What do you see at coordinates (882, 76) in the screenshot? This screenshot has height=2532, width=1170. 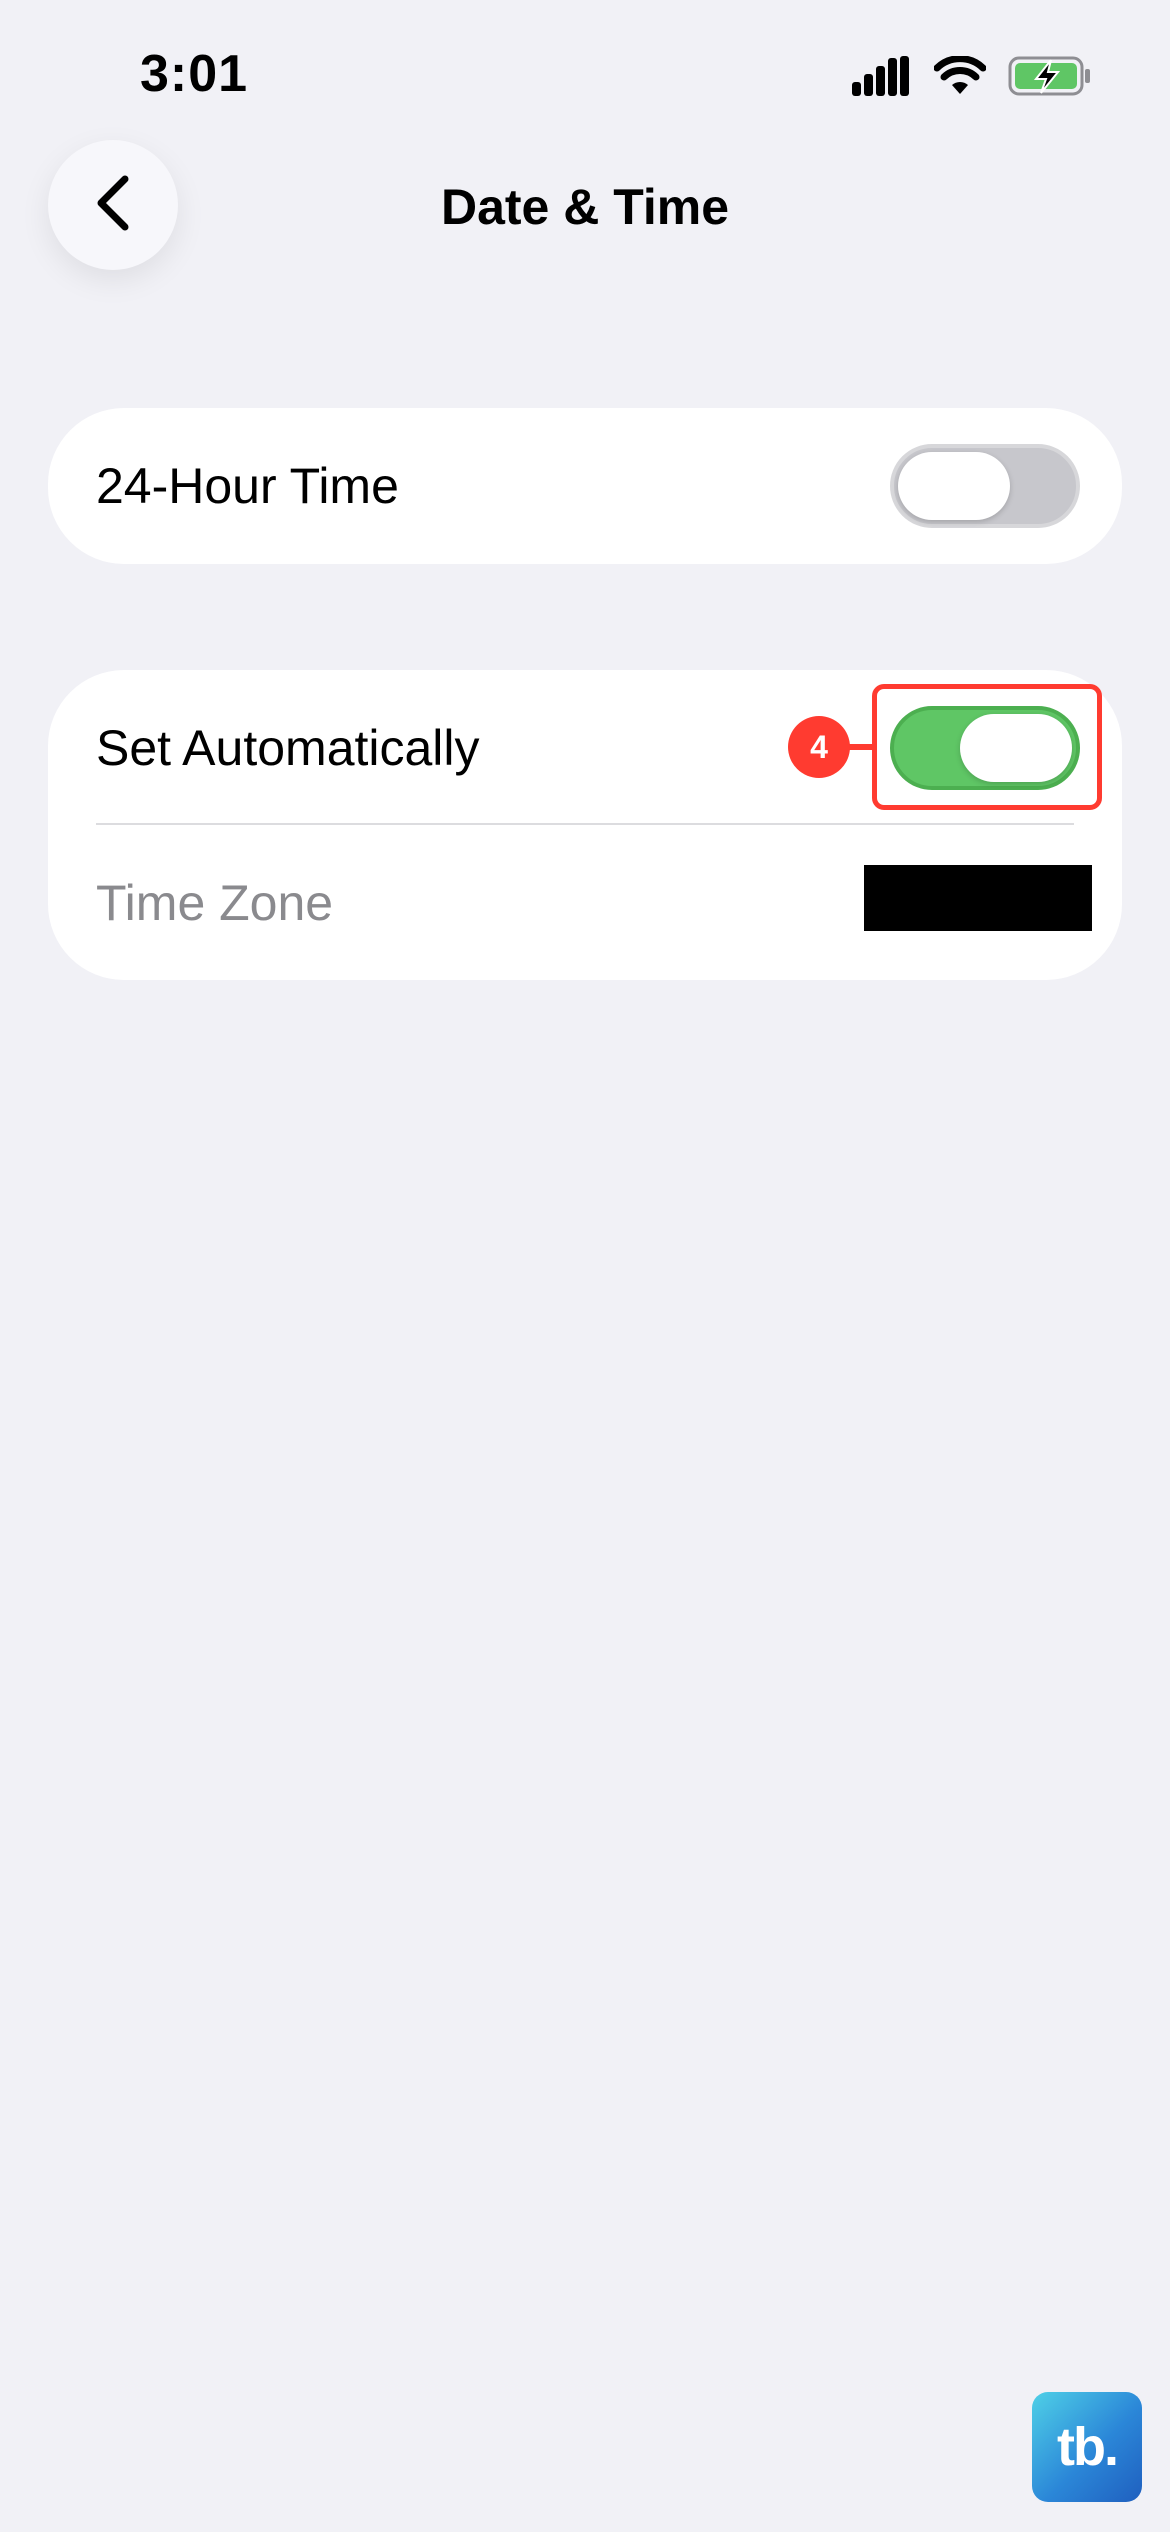 I see `cellular-signal-icon` at bounding box center [882, 76].